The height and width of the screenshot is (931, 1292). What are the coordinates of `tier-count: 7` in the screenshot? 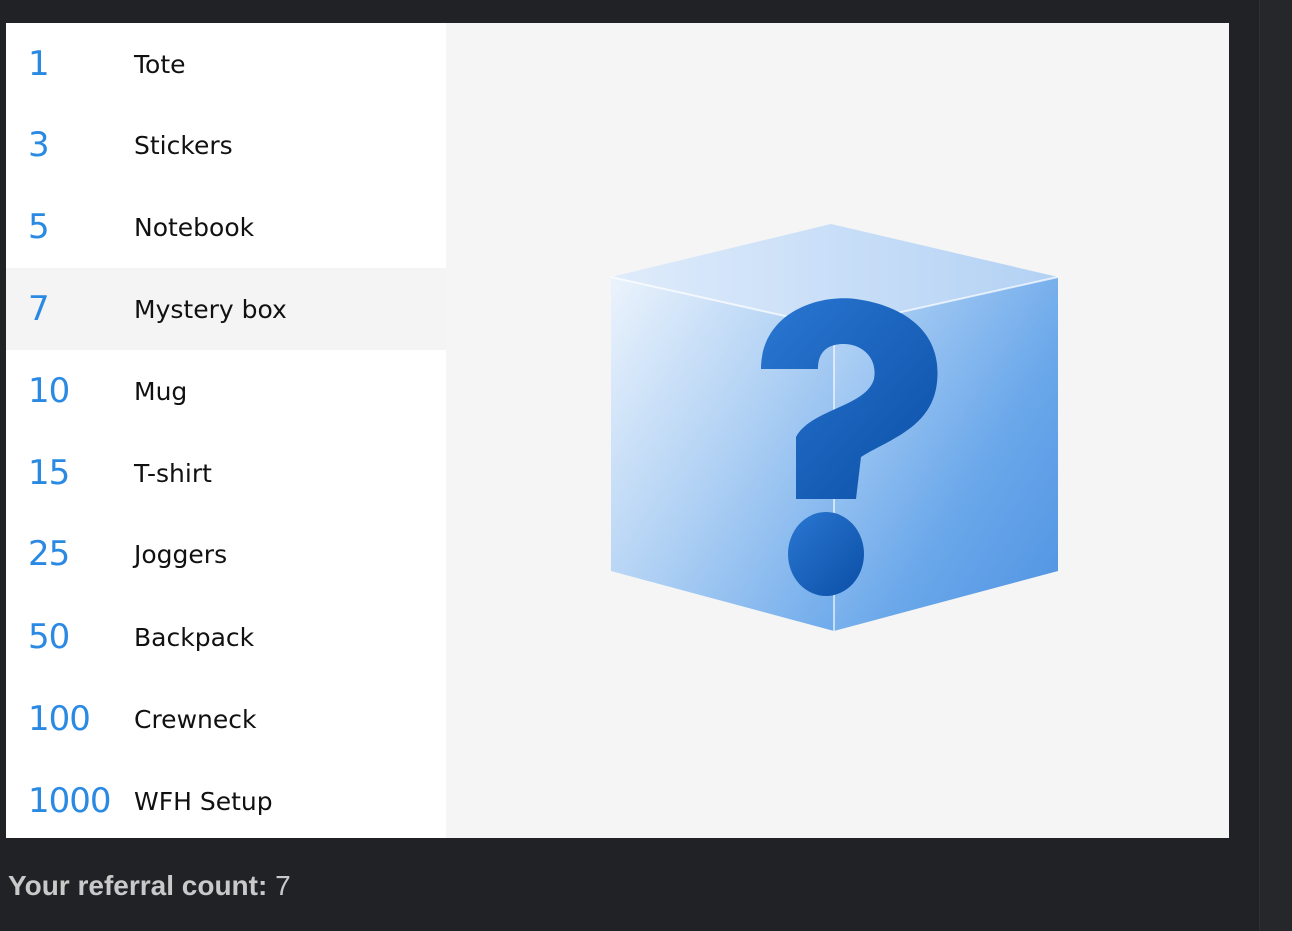 It's located at (39, 309).